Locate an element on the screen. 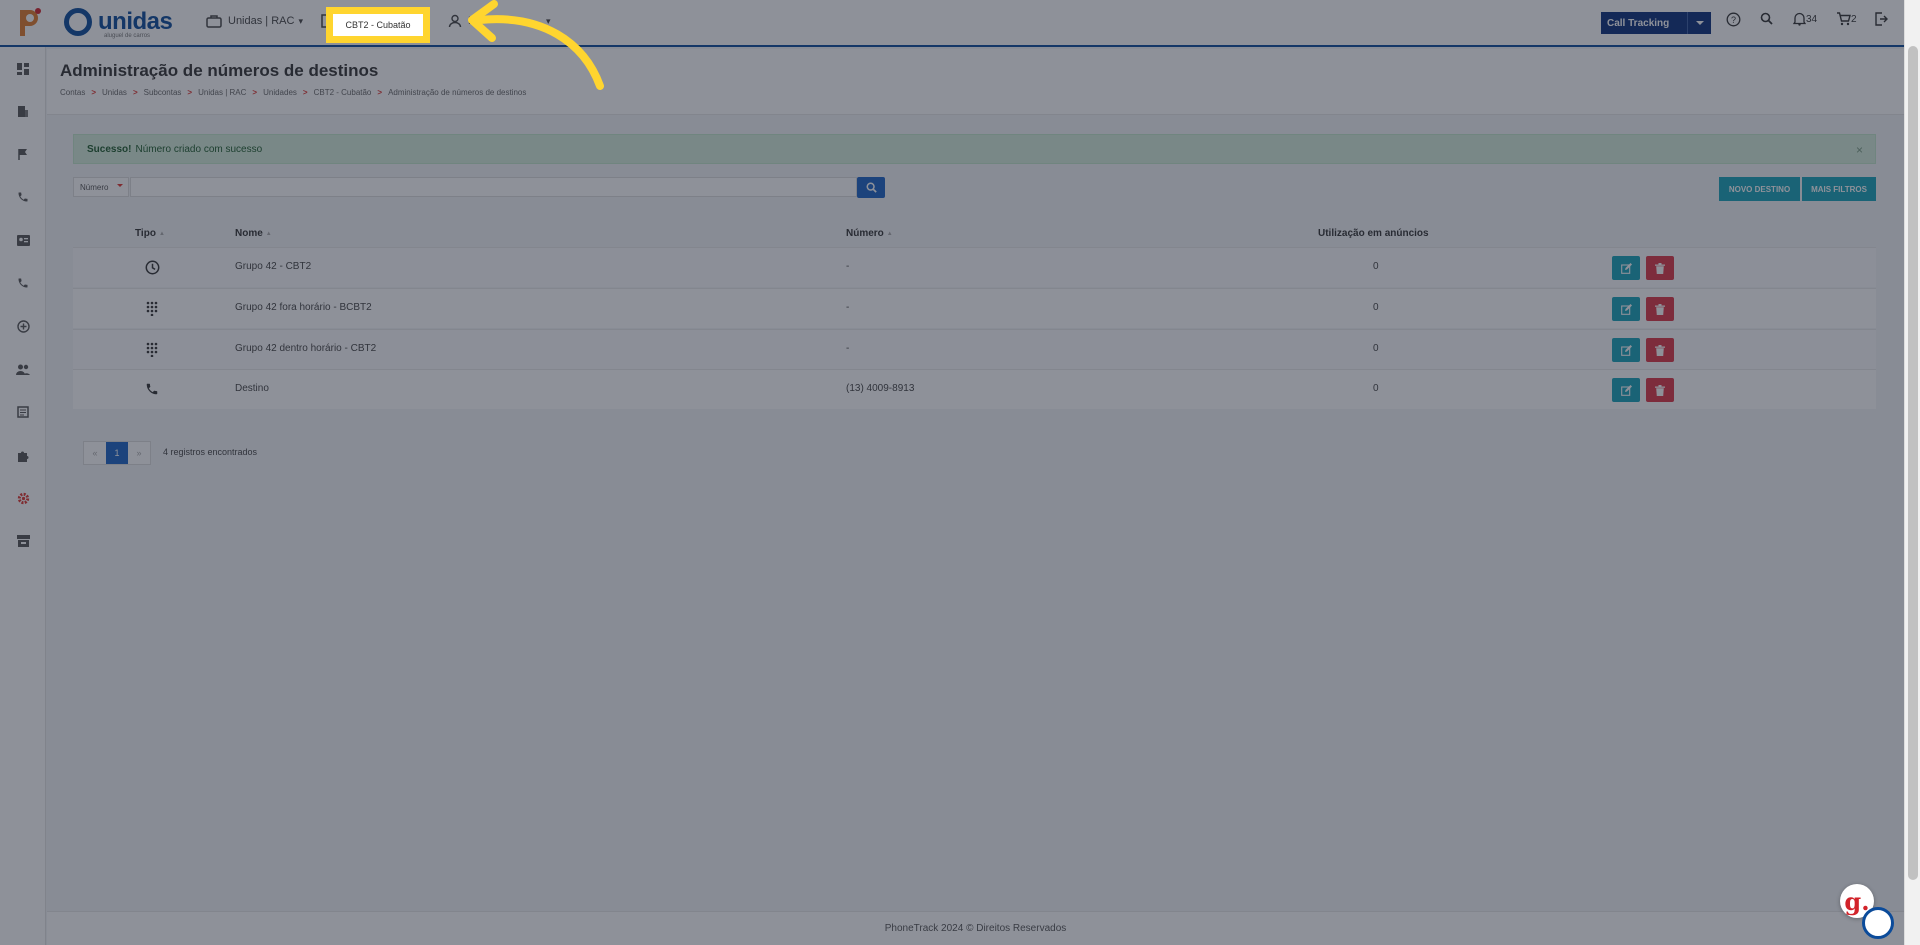 This screenshot has width=1920, height=945. highlighted-unit-label: CBT2 - Cubatão is located at coordinates (378, 25).